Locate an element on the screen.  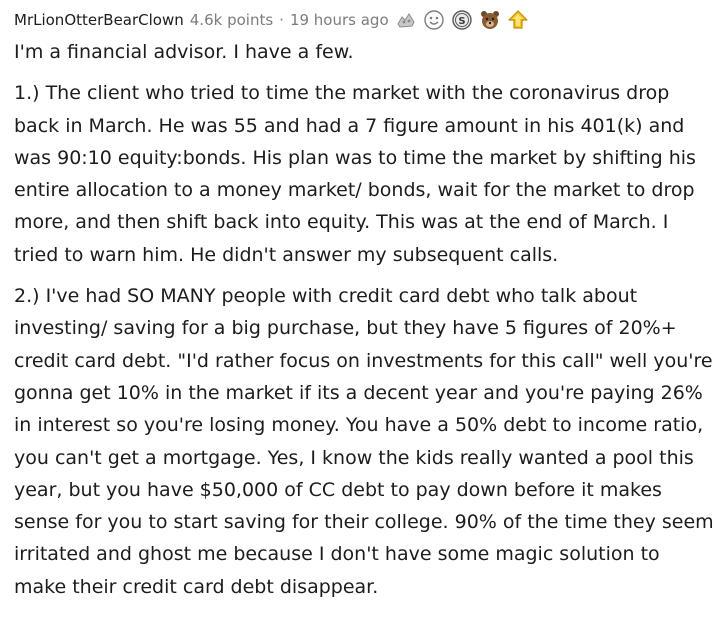
svg-text: S is located at coordinates (461, 21).